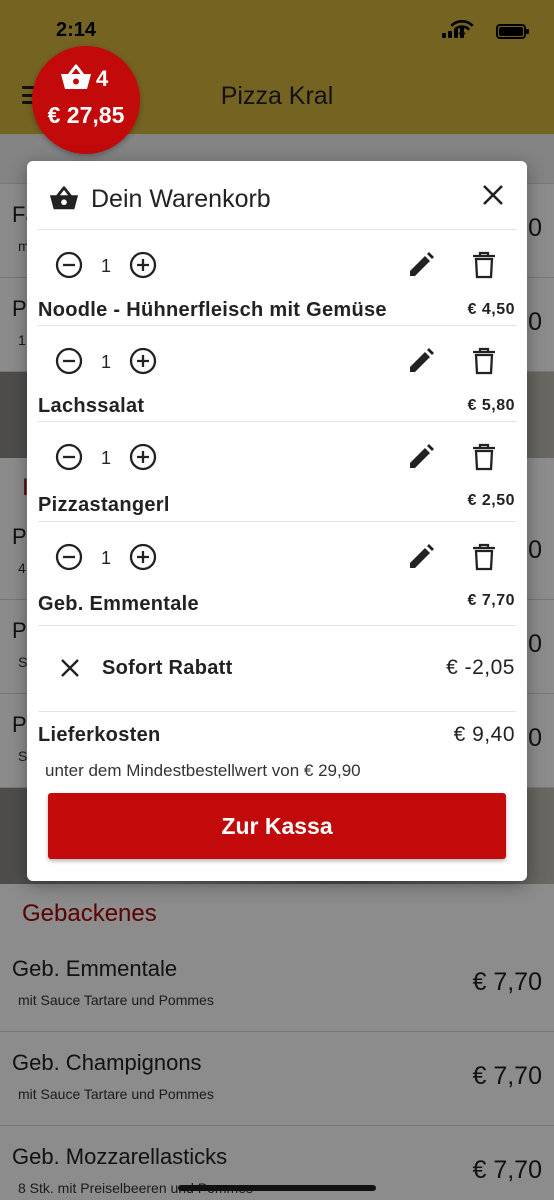 This screenshot has width=554, height=1200. I want to click on item-price: € 7,70, so click(491, 600).